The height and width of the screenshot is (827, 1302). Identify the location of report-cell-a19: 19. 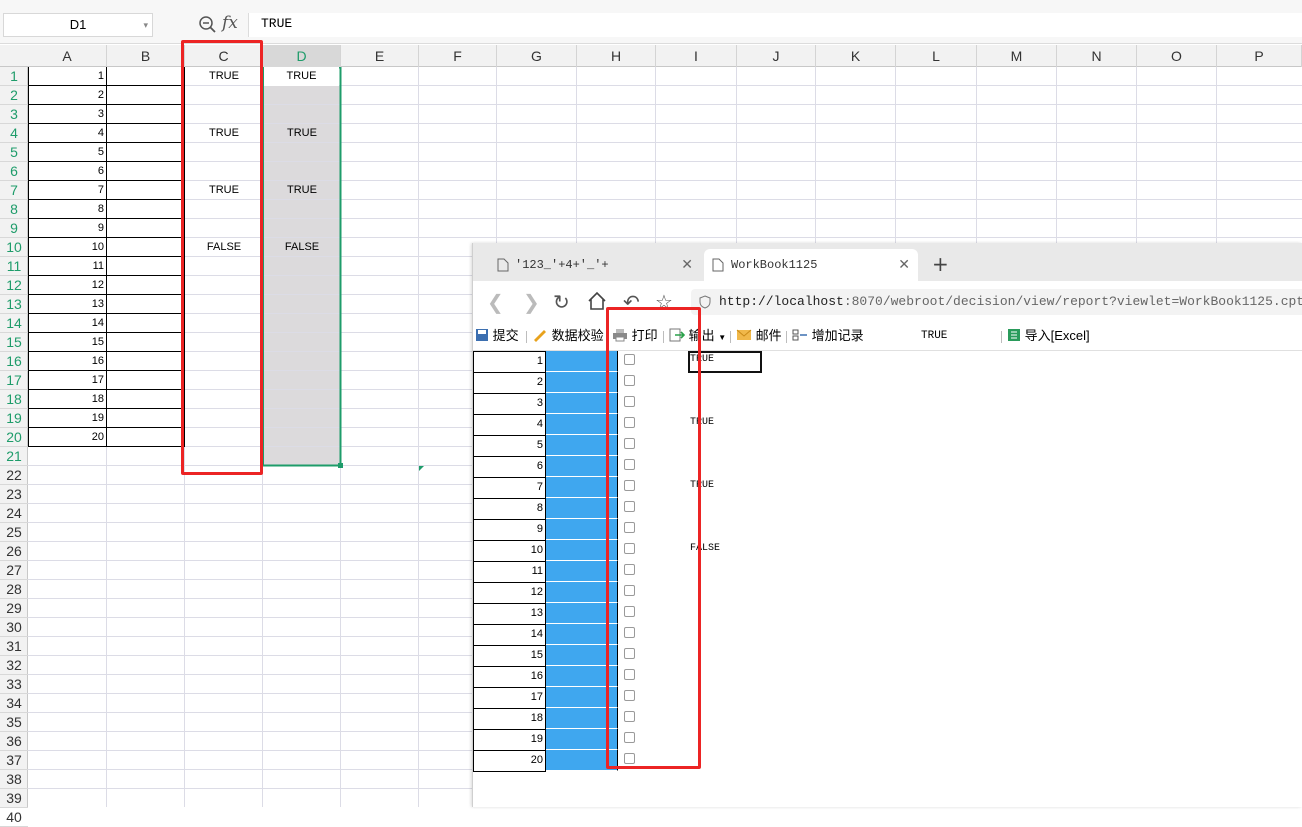
(509, 740).